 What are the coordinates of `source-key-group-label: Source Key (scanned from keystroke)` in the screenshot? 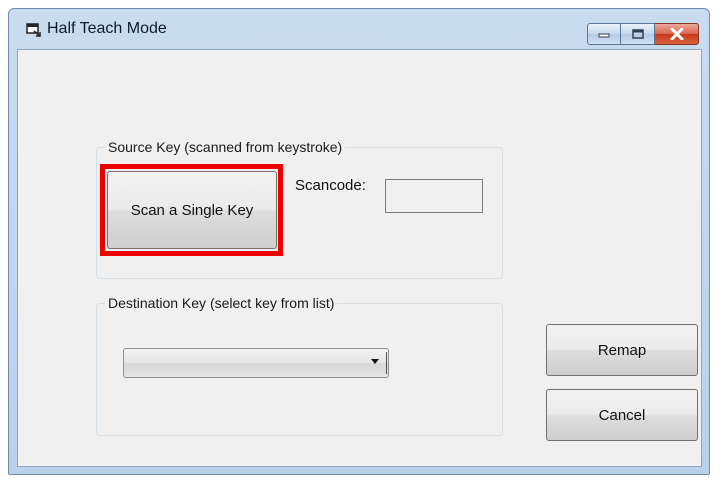 It's located at (225, 147).